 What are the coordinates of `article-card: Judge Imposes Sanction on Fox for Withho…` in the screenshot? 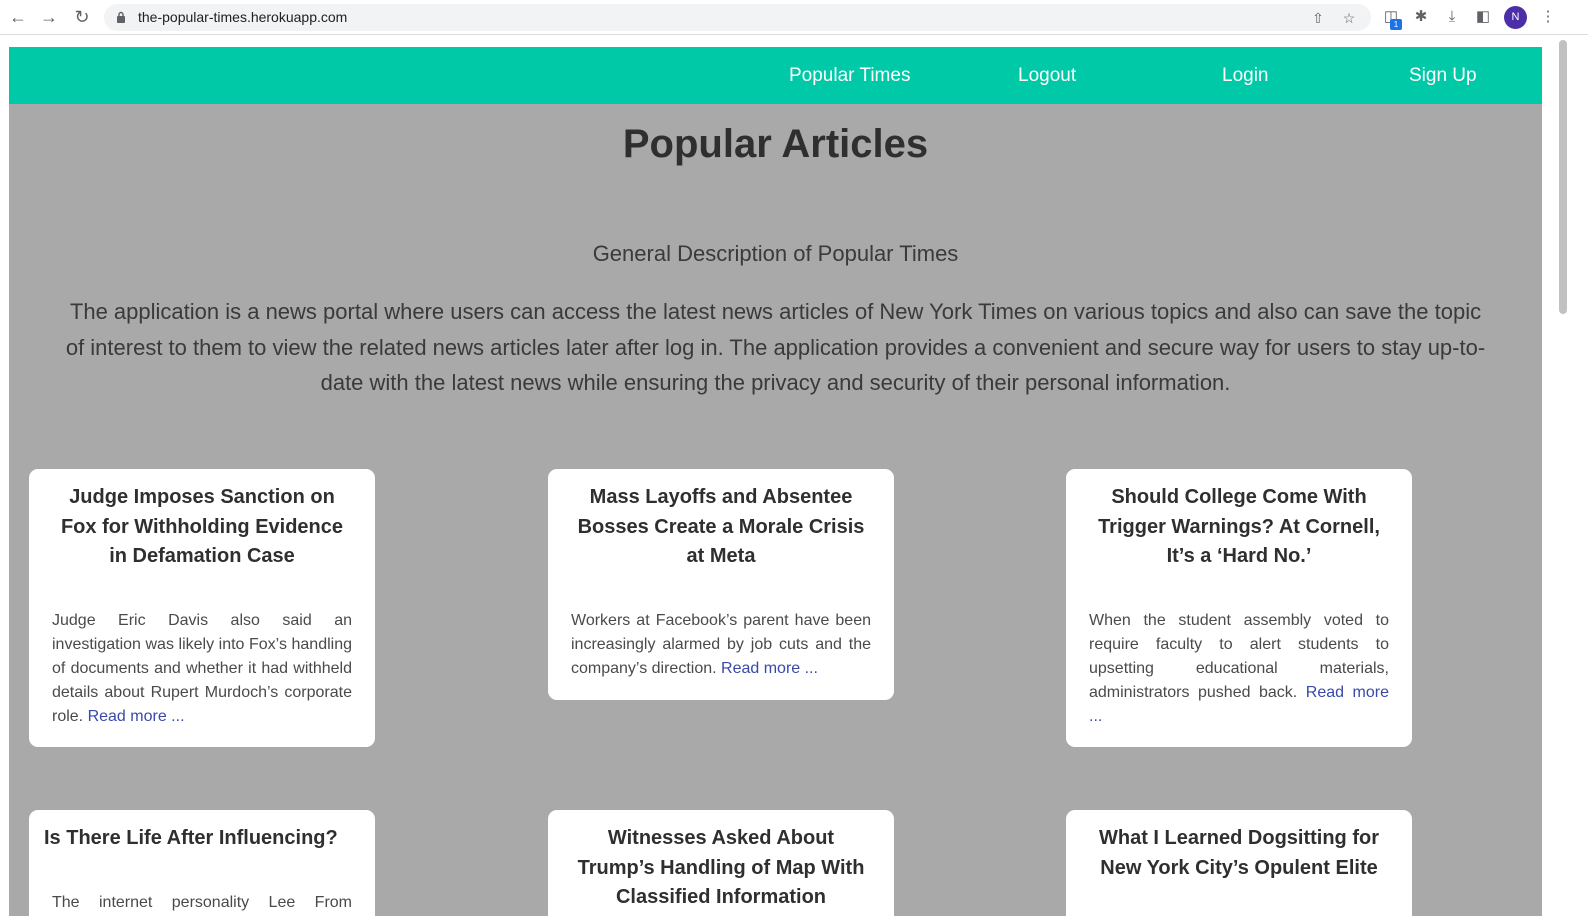 It's located at (202, 608).